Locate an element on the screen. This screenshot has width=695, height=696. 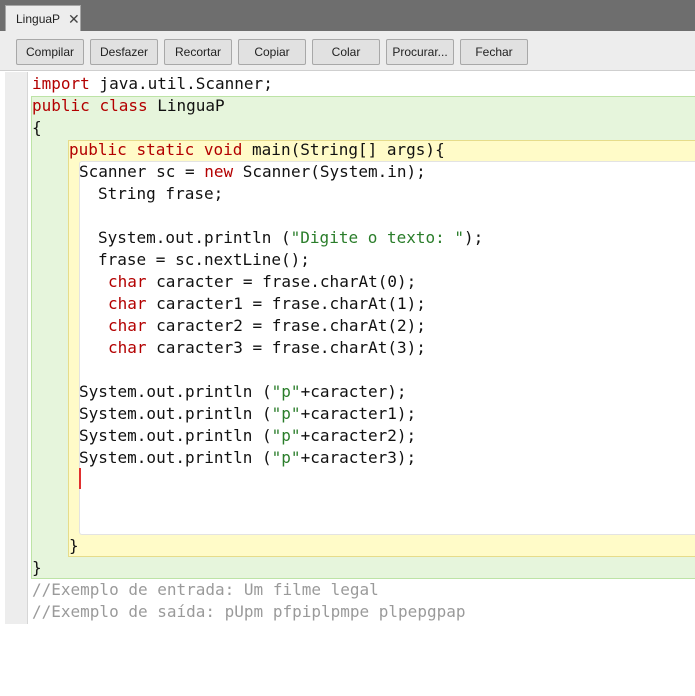
code-line: public static void main(String[] args){ is located at coordinates (257, 149).